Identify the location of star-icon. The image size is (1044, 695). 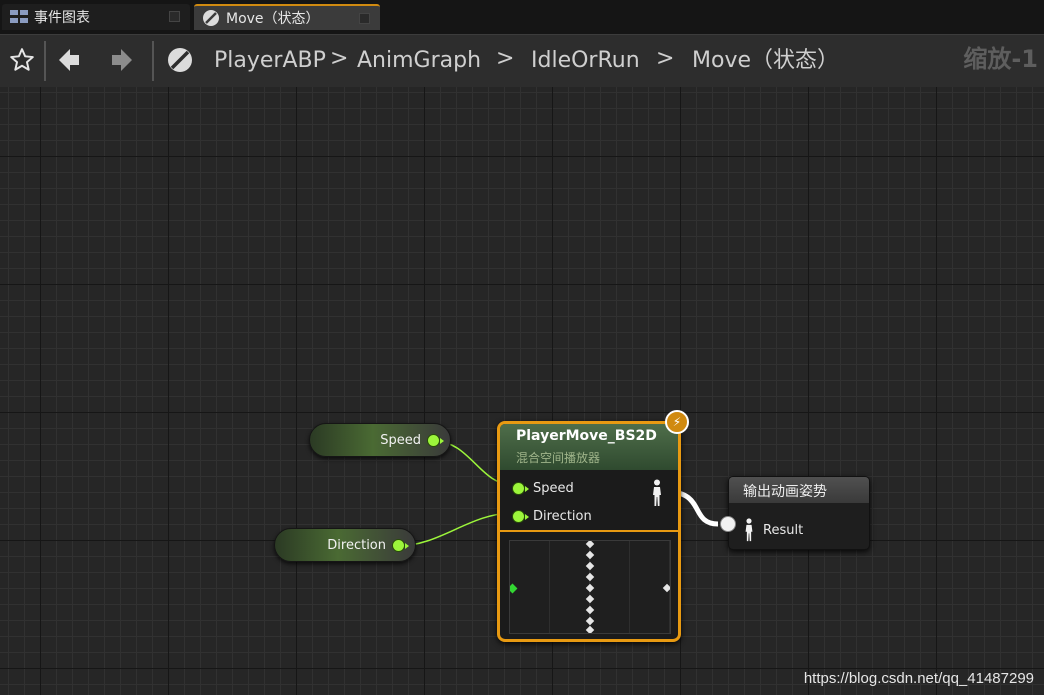
(22, 59).